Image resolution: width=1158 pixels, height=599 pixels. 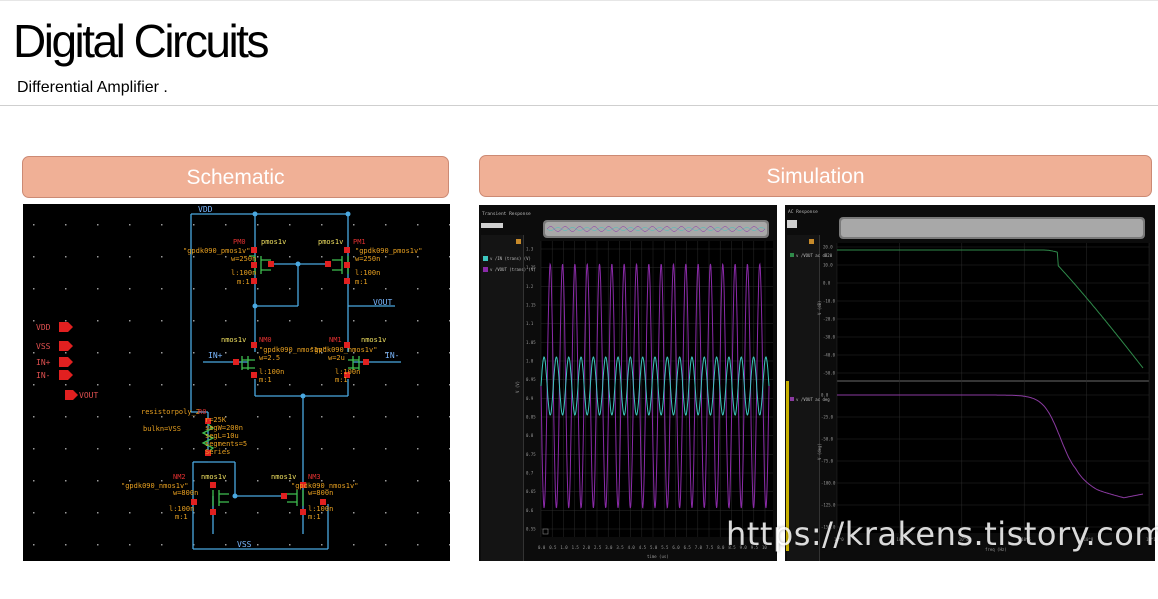 What do you see at coordinates (216, 420) in the screenshot?
I see `svg-text: r=25K` at bounding box center [216, 420].